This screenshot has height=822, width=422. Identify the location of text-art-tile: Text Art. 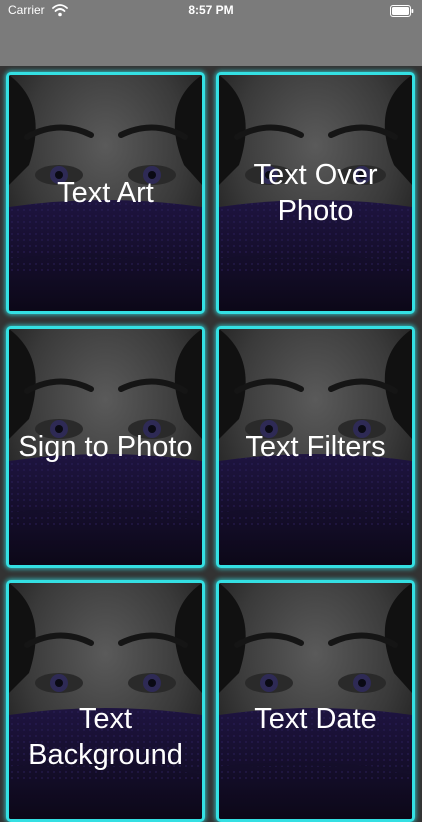
(105, 193).